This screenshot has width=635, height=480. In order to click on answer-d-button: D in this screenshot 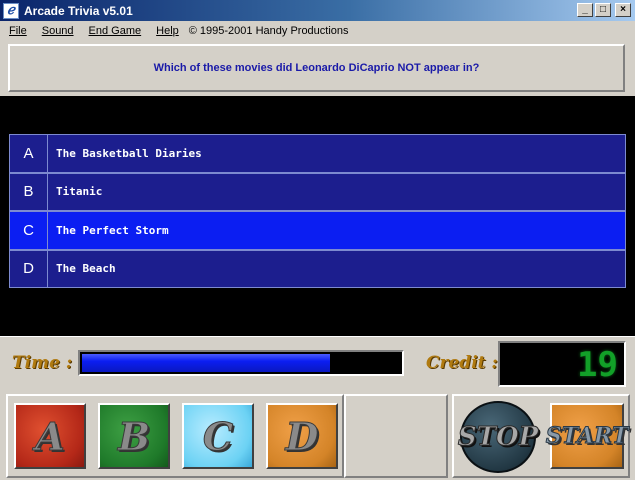, I will do `click(302, 436)`.